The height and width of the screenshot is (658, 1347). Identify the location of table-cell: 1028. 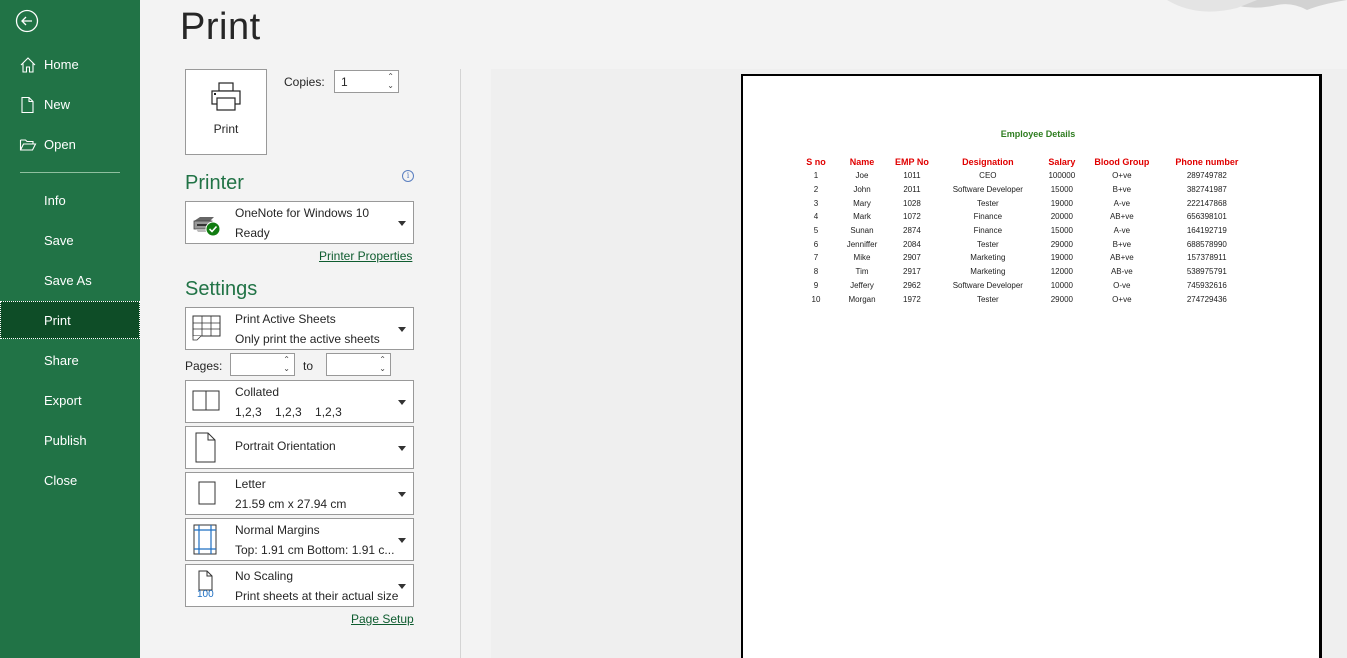
(912, 203).